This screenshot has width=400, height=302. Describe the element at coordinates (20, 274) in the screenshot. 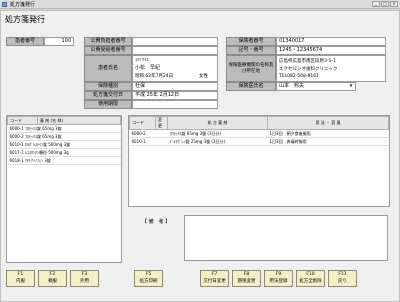

I see `fkey-key: F1` at that location.